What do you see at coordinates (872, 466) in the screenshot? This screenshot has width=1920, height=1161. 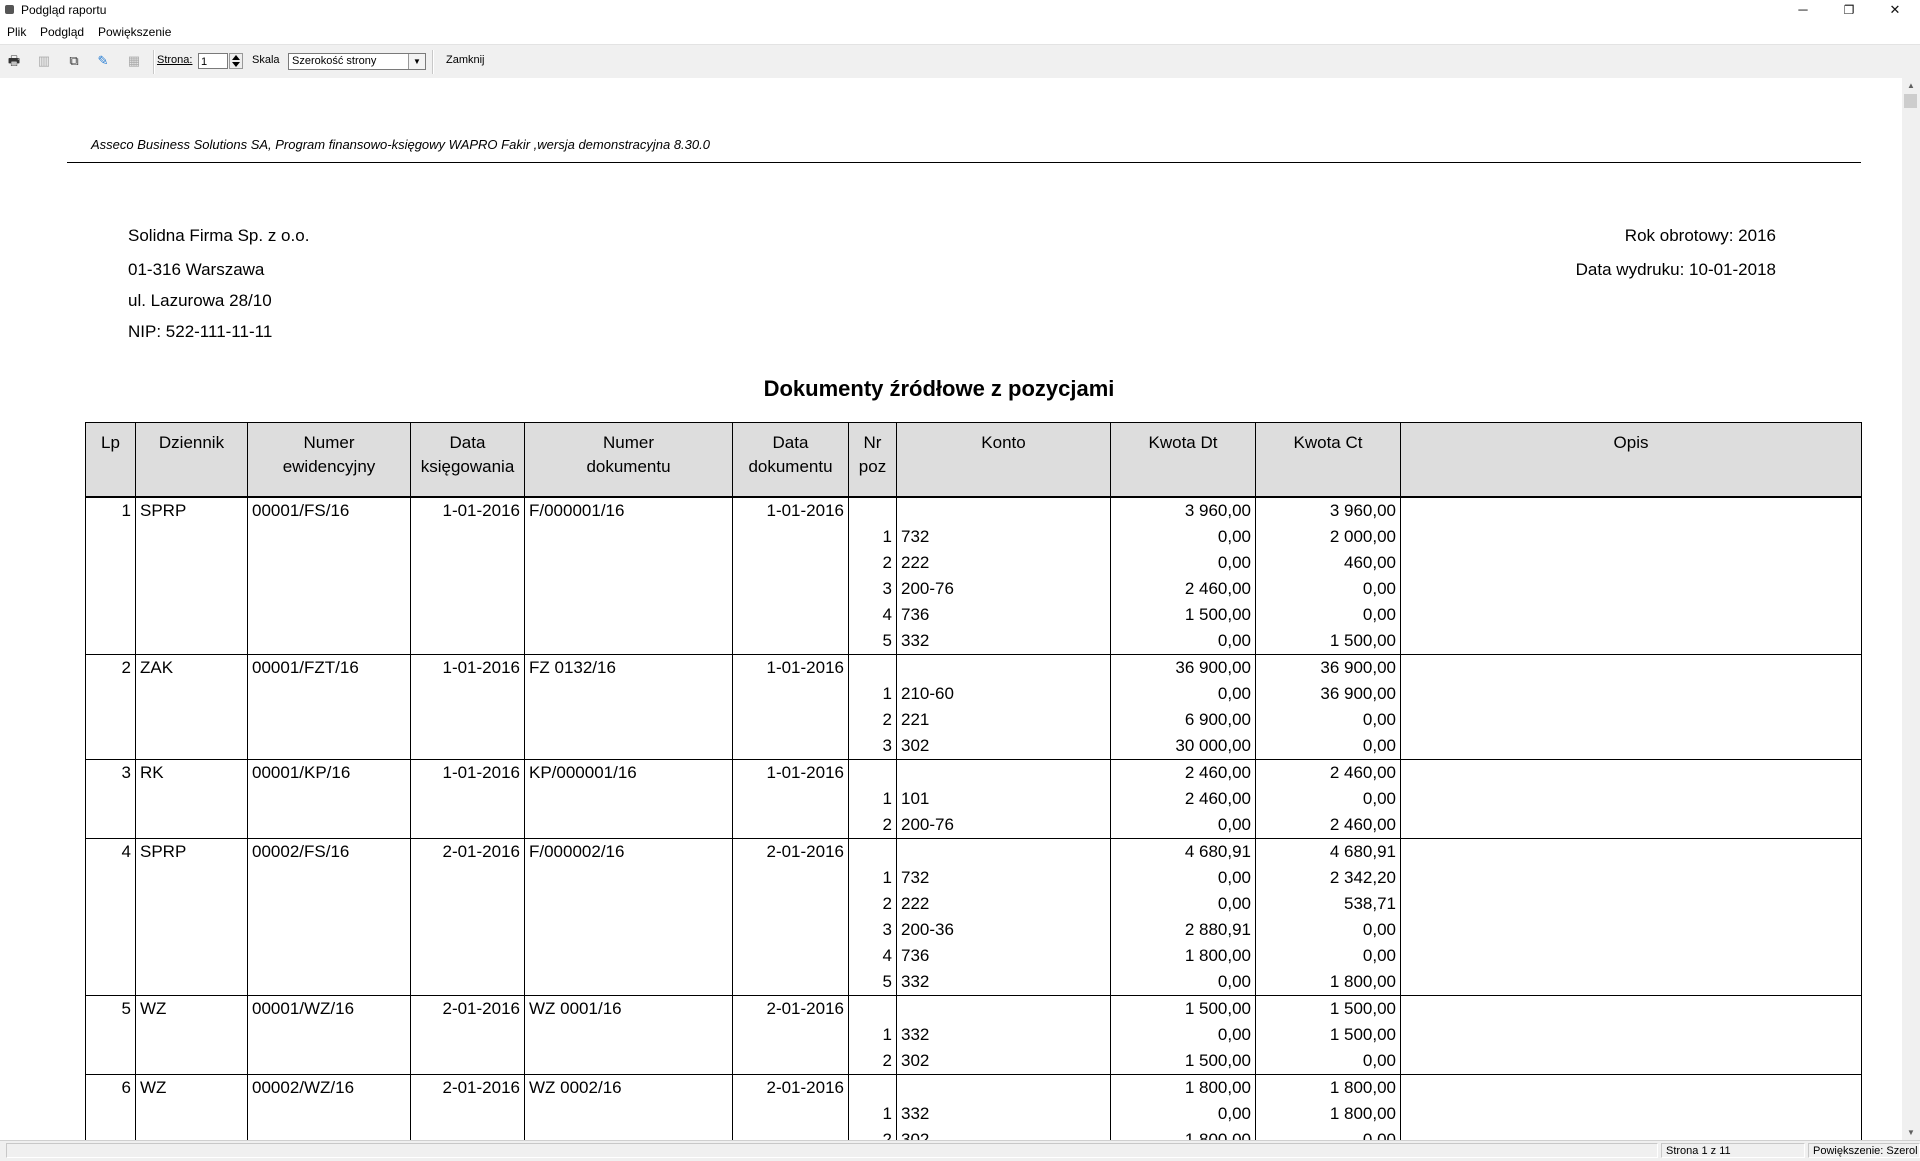 I see `column-header-label: poz` at bounding box center [872, 466].